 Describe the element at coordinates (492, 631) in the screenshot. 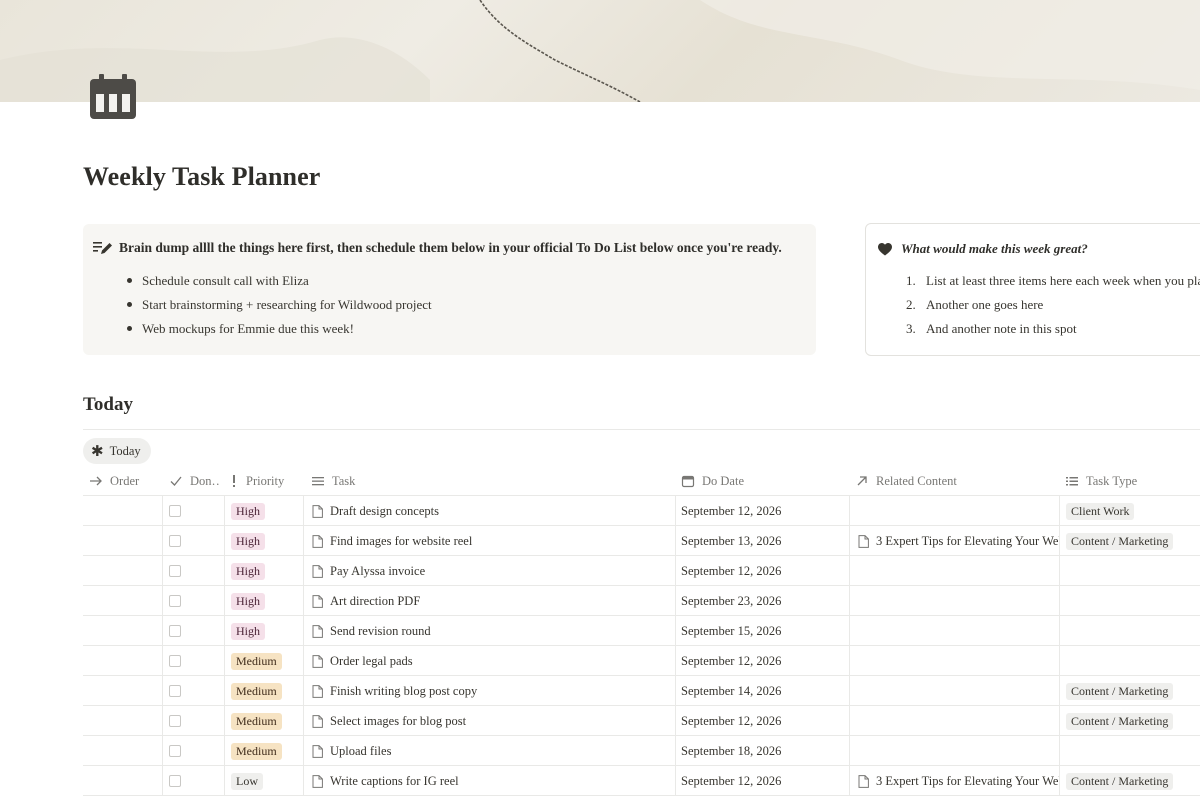

I see `task-cell: Send revision round` at that location.